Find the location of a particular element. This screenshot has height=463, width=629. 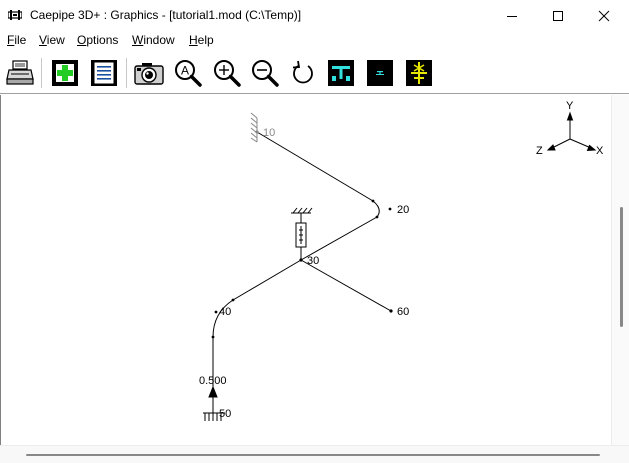

hanger-30-icon is located at coordinates (302, 233).